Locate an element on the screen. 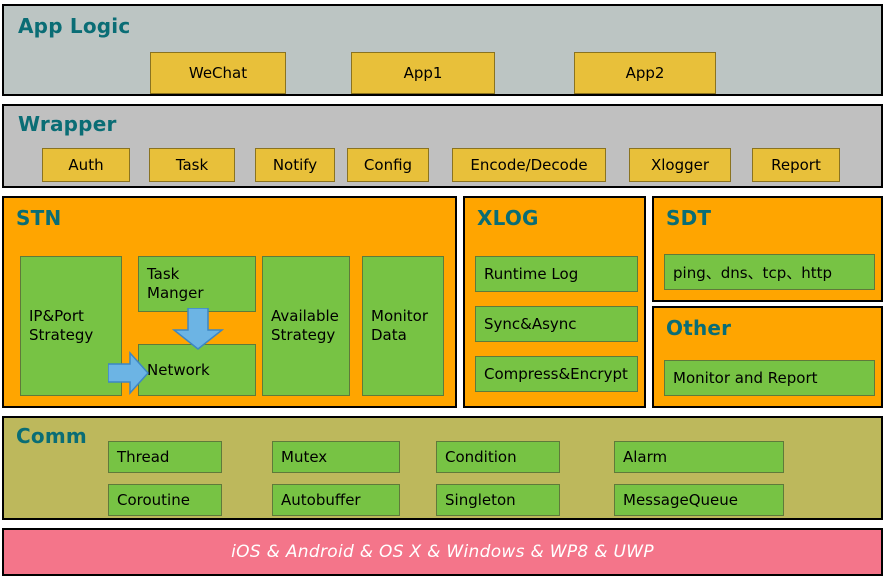 This screenshot has height=580, width=885. module-monitor-and-report: Monitor and Report is located at coordinates (769, 378).